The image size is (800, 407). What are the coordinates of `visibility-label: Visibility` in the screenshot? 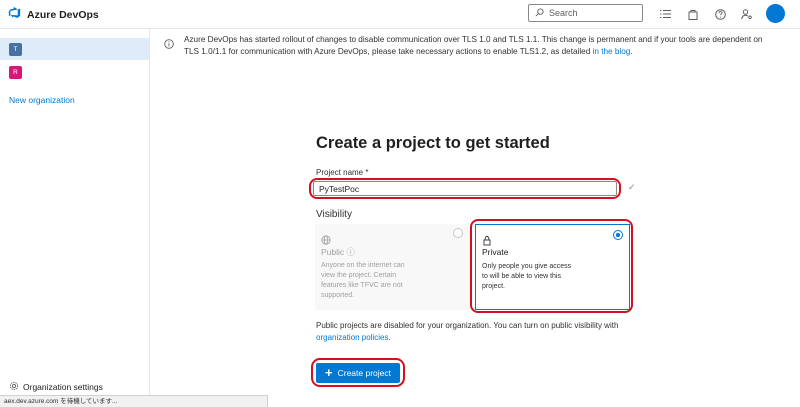 It's located at (334, 214).